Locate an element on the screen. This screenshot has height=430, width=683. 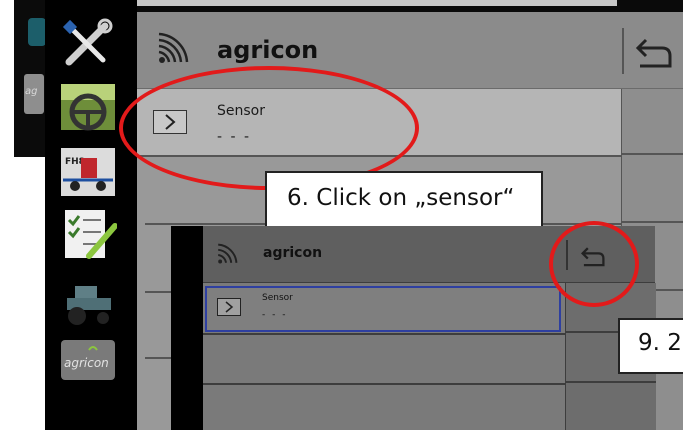
inner-sensor-label: Sensor is located at coordinates (277, 298).